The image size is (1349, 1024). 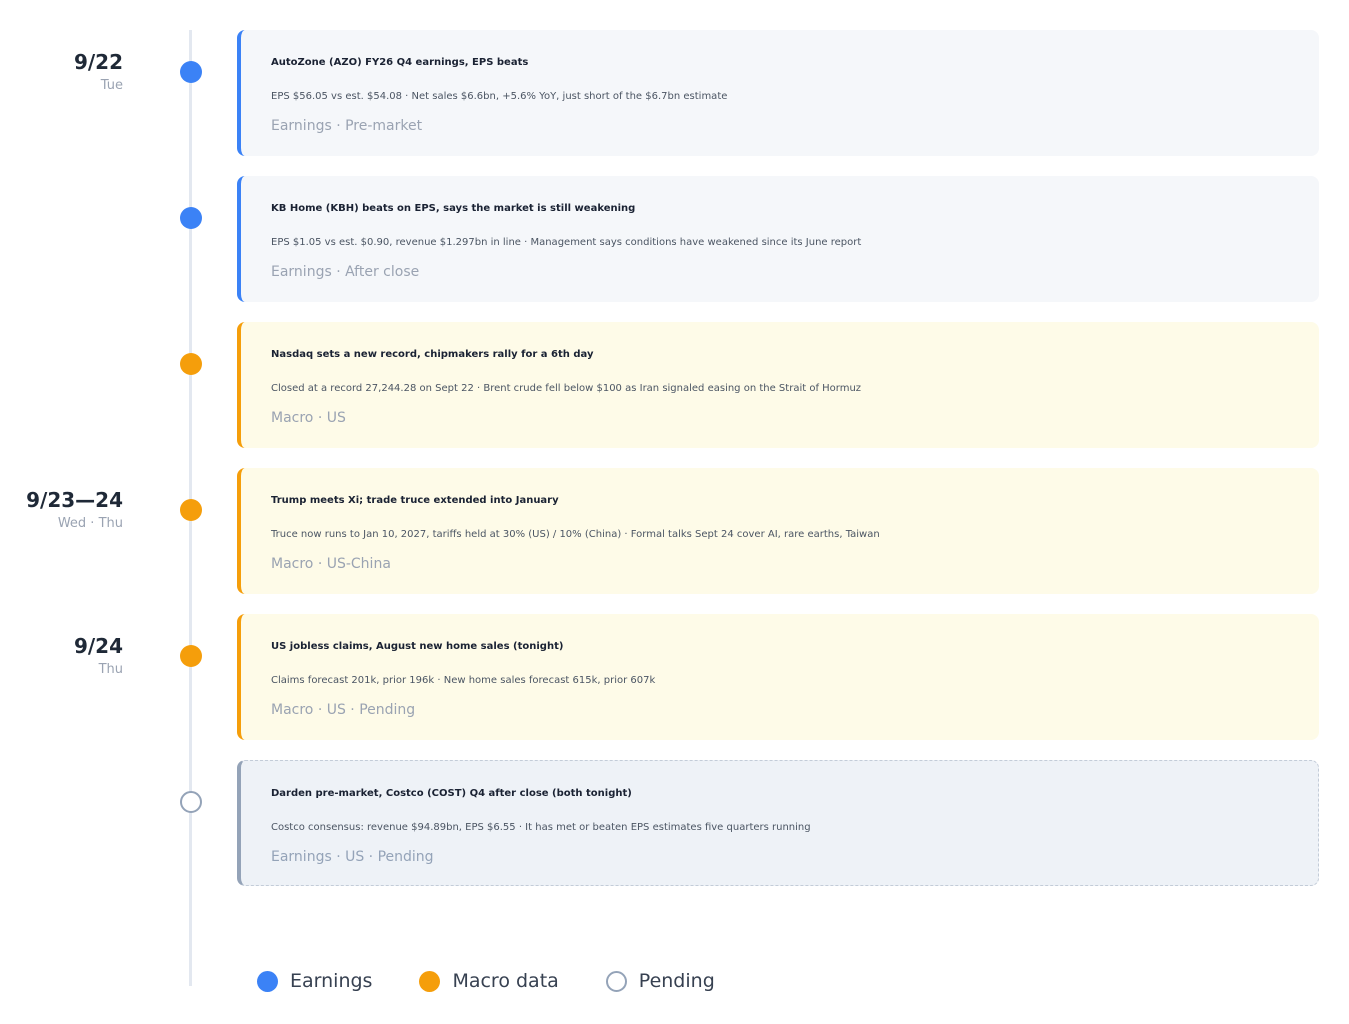 What do you see at coordinates (308, 418) in the screenshot?
I see `event-tags: Macro · US` at bounding box center [308, 418].